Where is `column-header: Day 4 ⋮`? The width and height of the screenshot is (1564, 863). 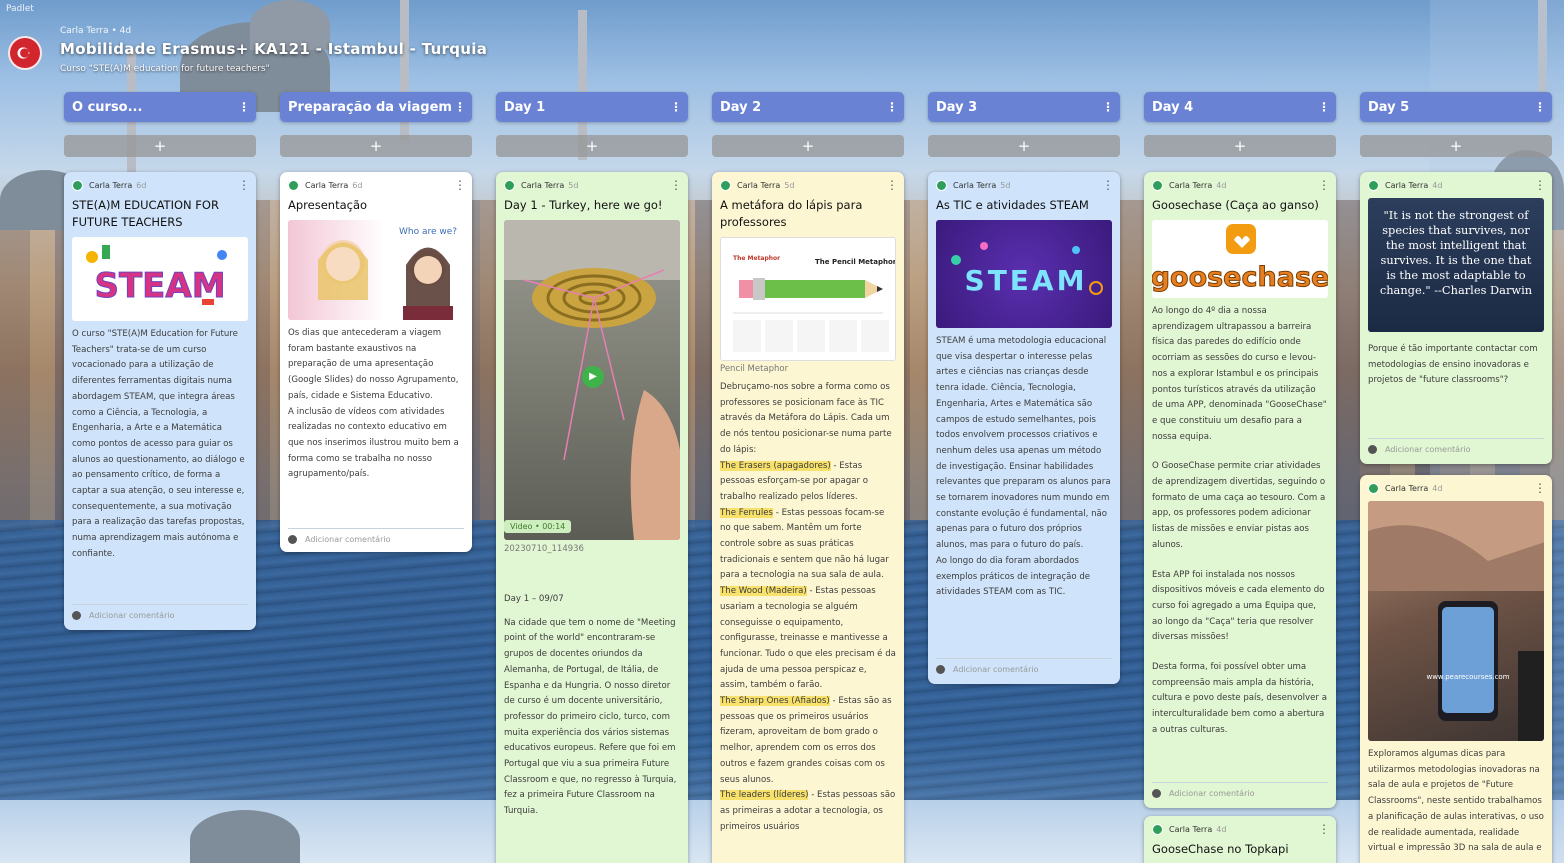
column-header: Day 4 ⋮ is located at coordinates (1240, 107).